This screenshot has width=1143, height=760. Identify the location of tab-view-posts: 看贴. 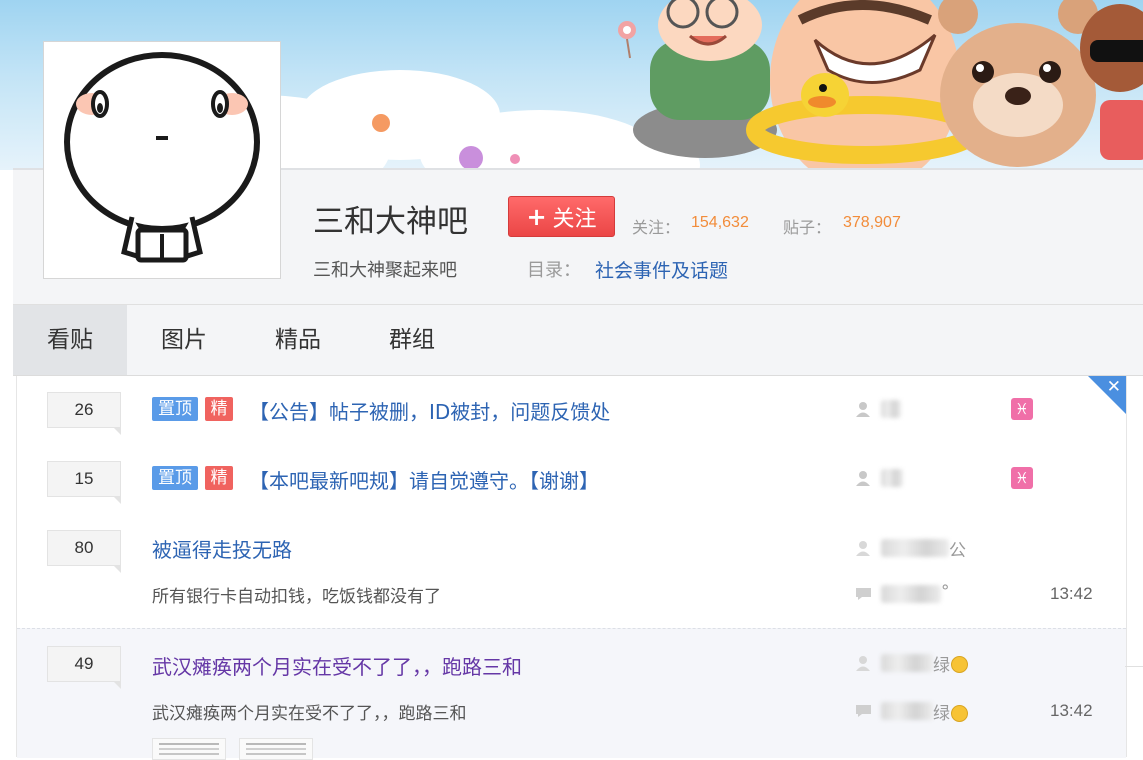
(70, 340).